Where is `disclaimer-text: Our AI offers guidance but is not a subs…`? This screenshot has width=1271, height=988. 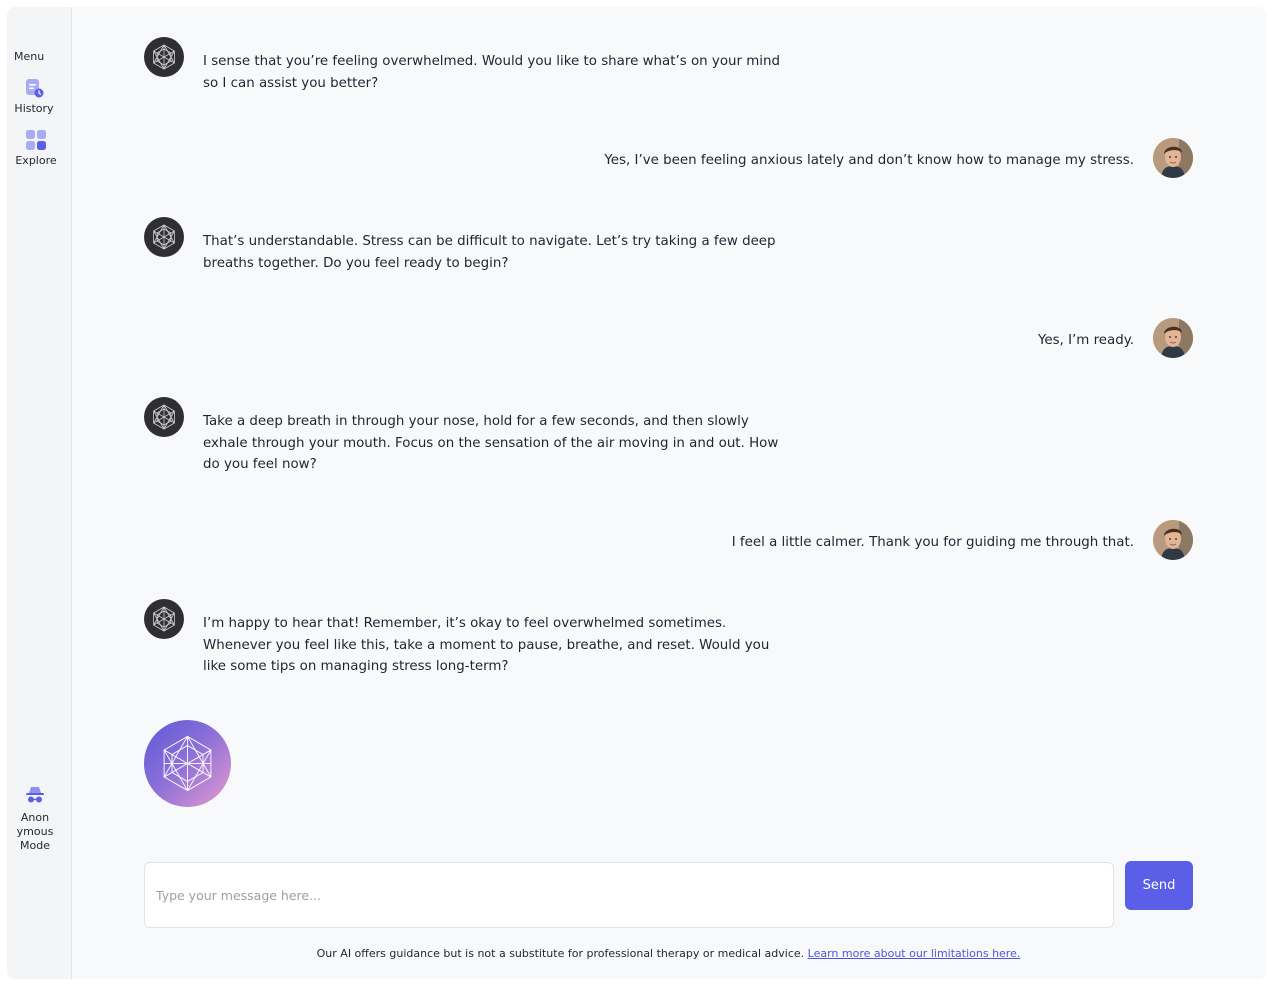
disclaimer-text: Our AI offers guidance but is not a subs… is located at coordinates (560, 953).